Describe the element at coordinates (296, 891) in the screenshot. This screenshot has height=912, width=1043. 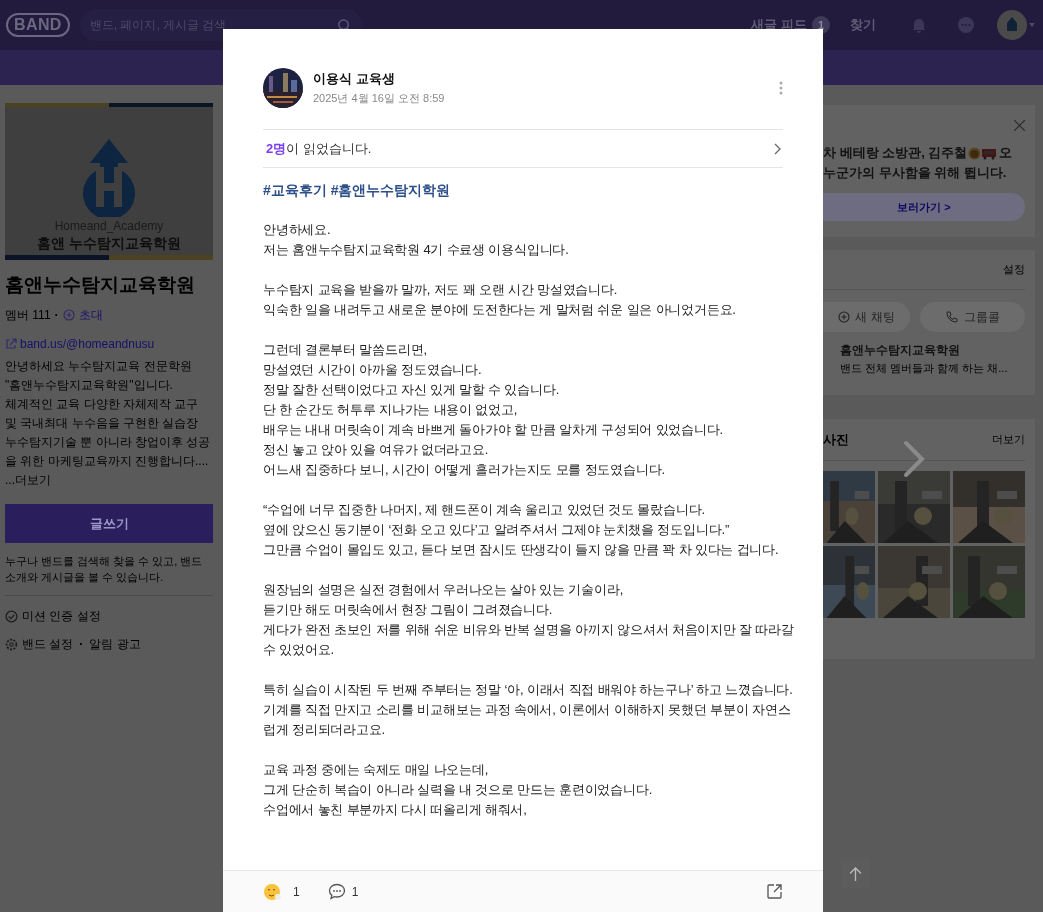
I see `reaction-count: 1` at that location.